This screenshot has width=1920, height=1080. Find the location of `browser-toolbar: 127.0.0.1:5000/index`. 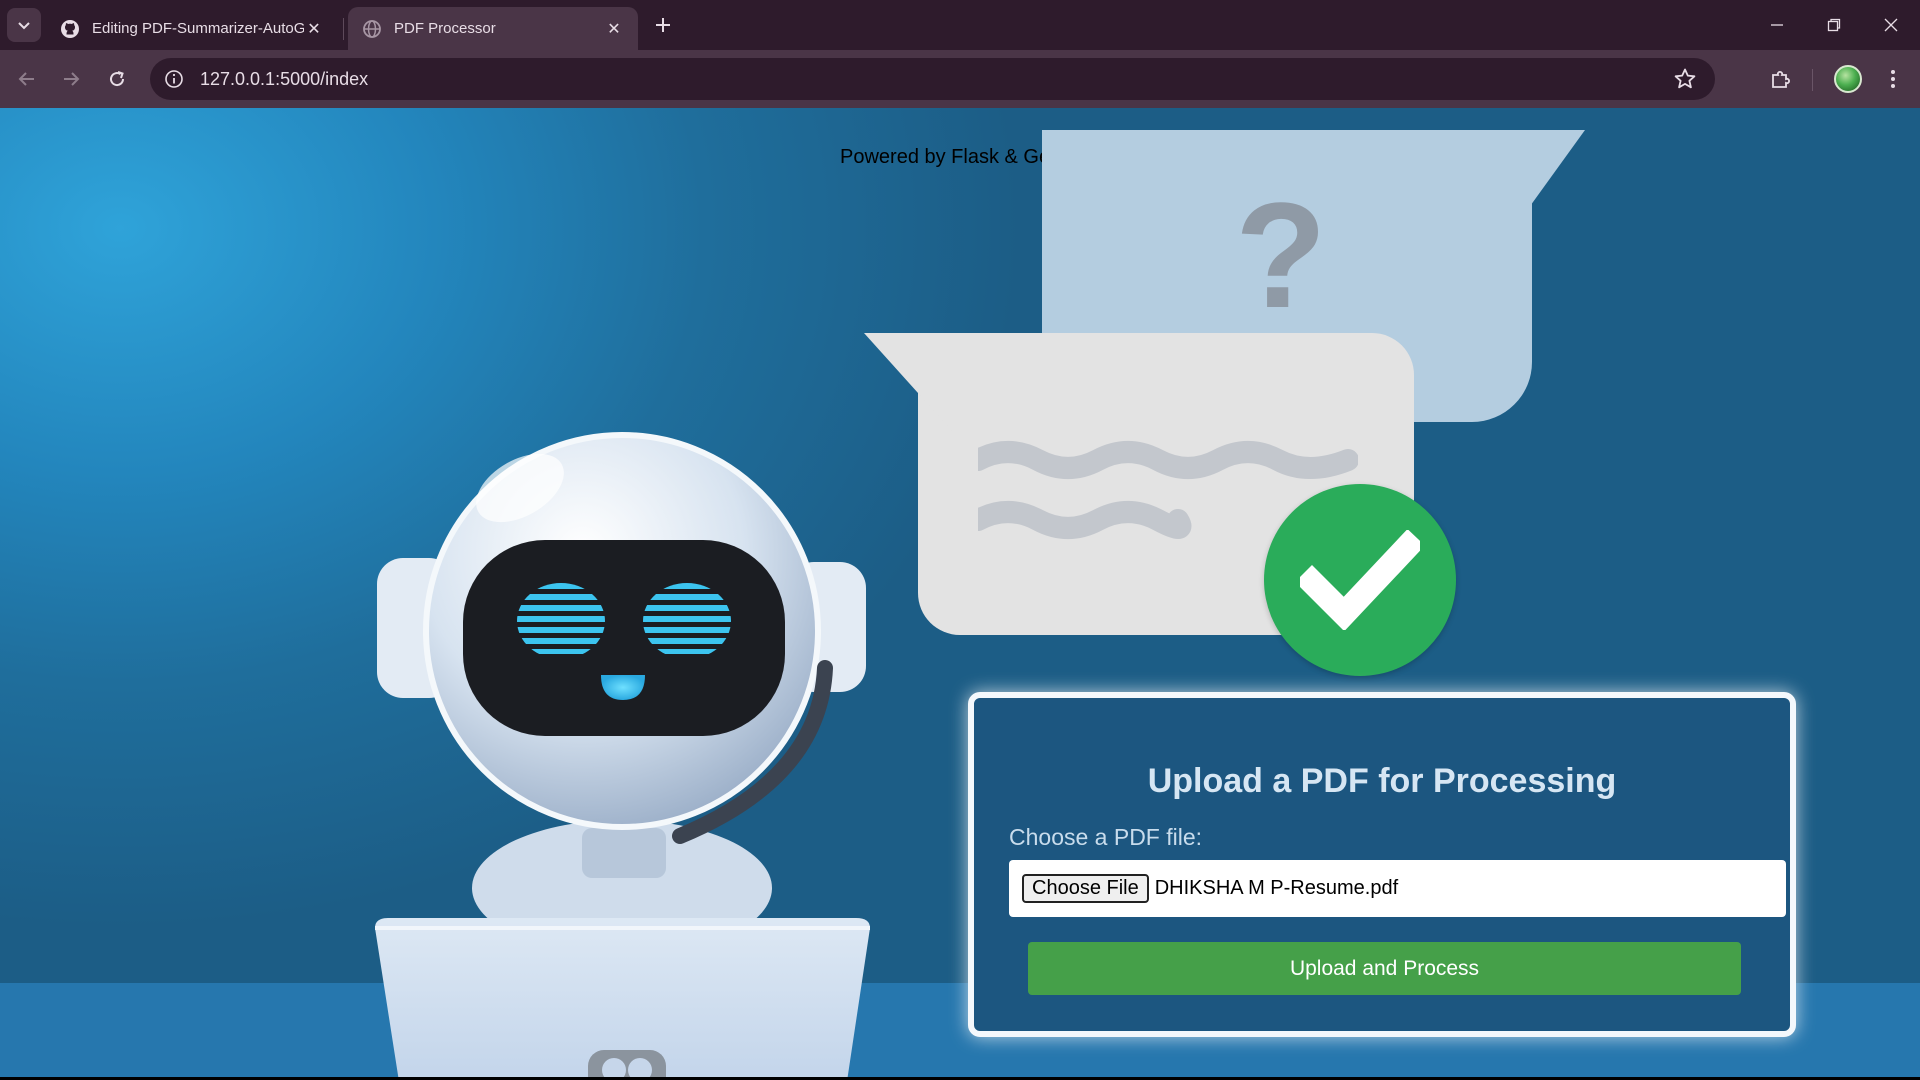

browser-toolbar: 127.0.0.1:5000/index is located at coordinates (960, 79).